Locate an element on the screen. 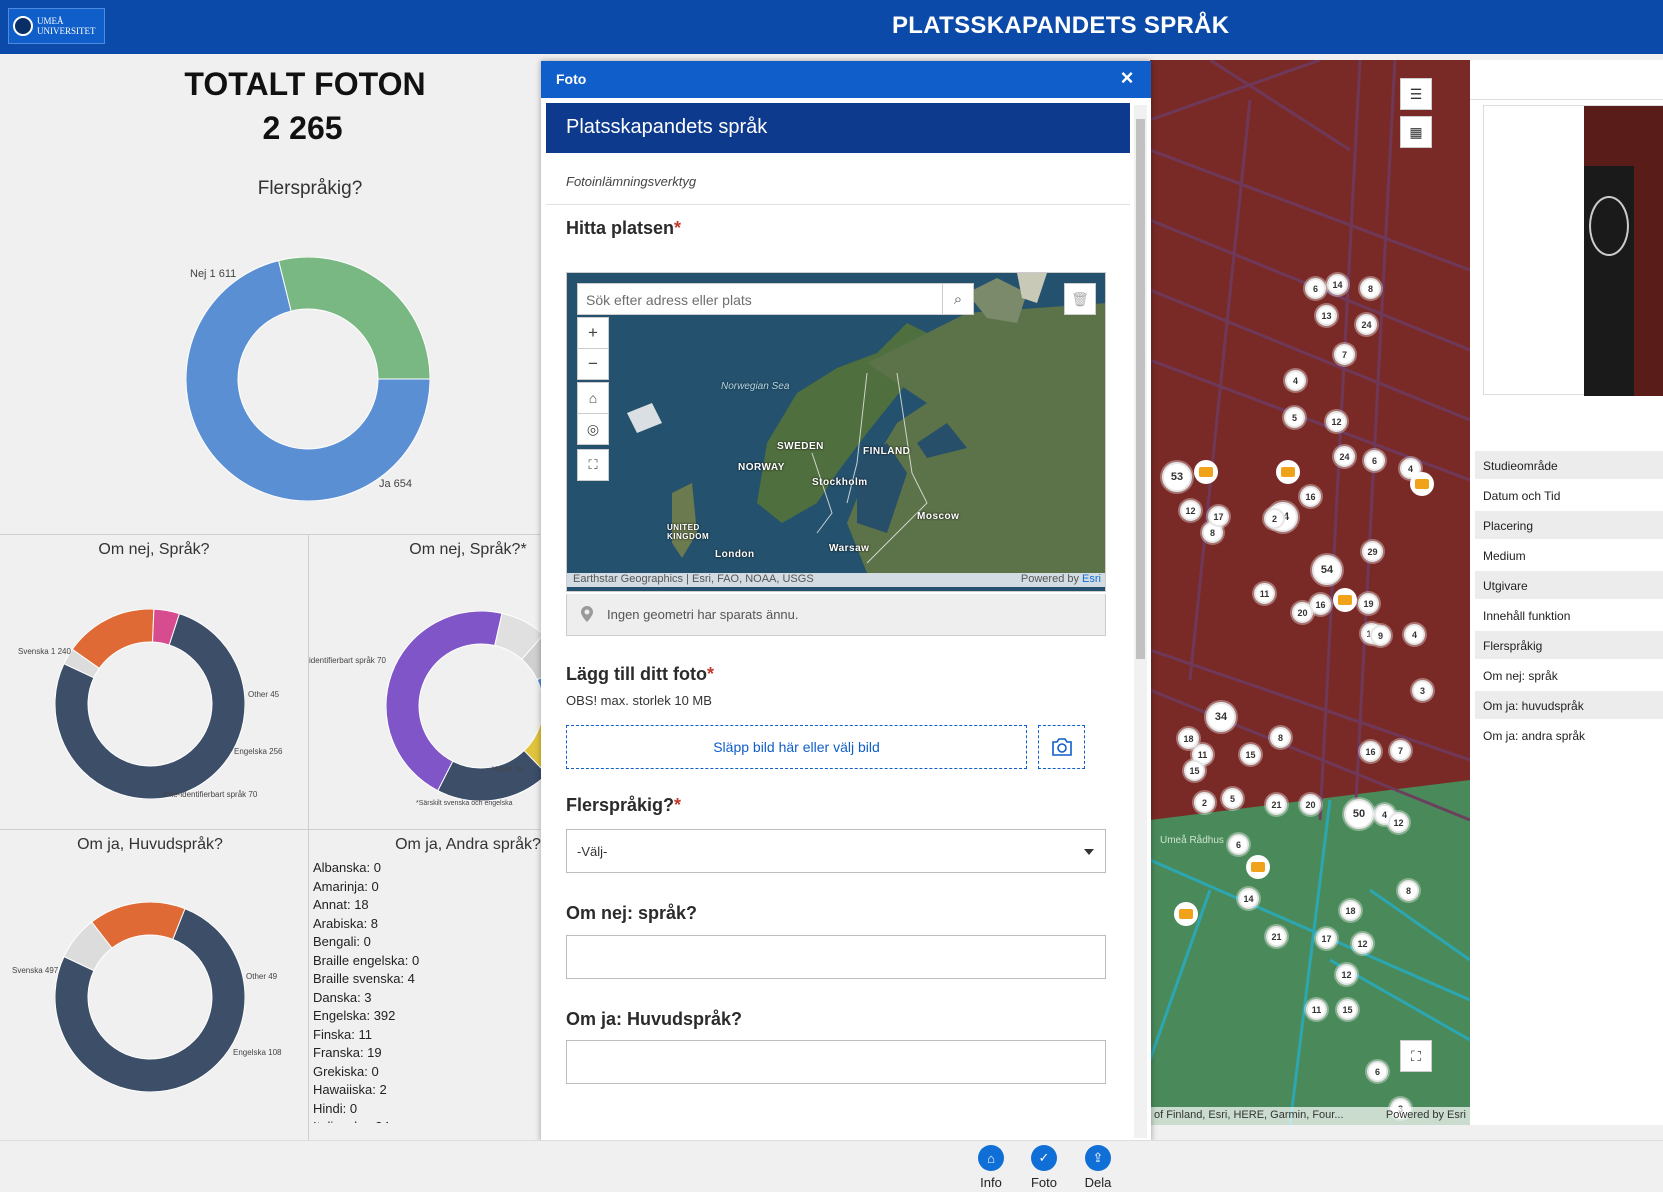 Image resolution: width=1663 pixels, height=1192 pixels. photo-dropzone: Släpp bild här eller välj bild is located at coordinates (796, 747).